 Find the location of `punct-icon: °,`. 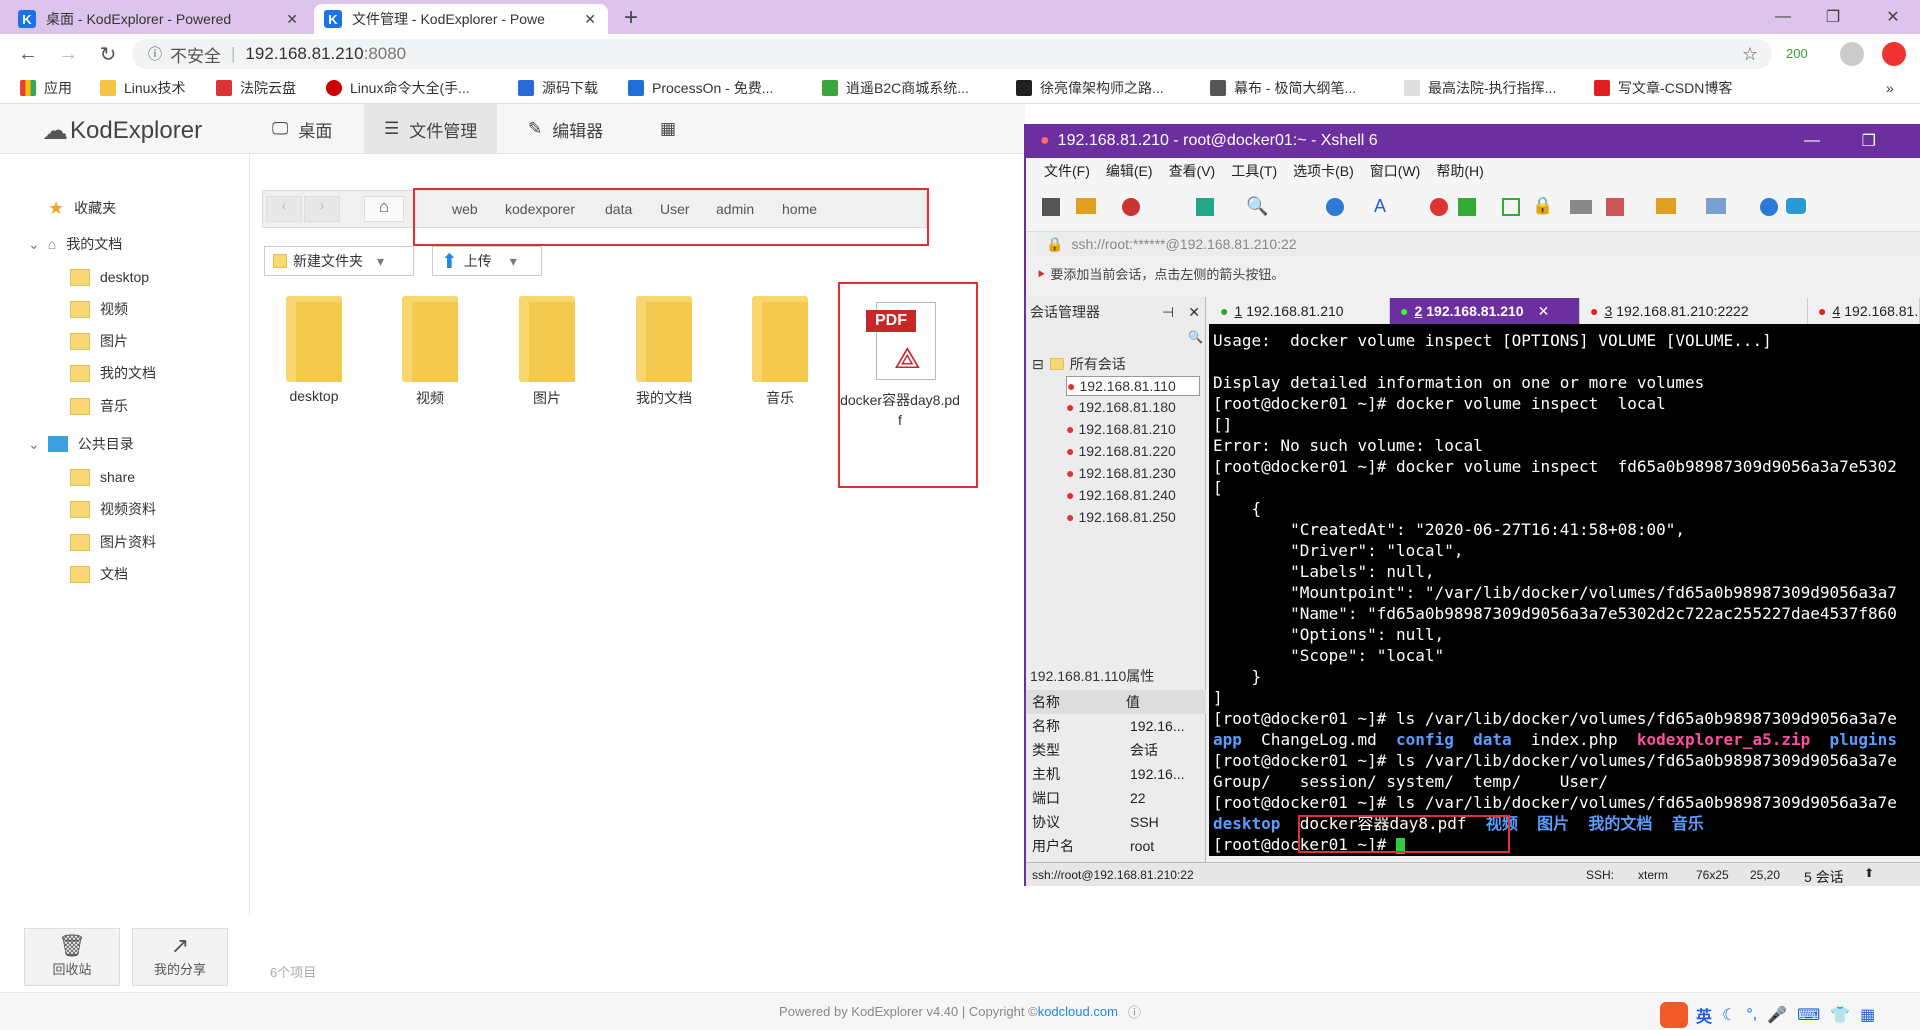

punct-icon: °, is located at coordinates (1751, 1015).